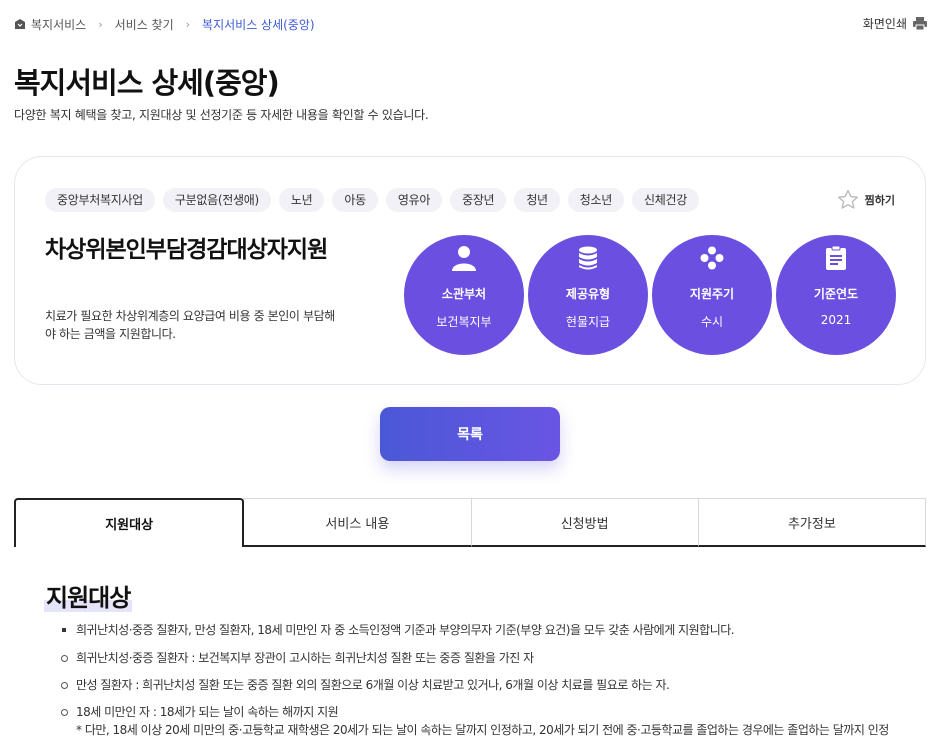  I want to click on person-icon, so click(464, 258).